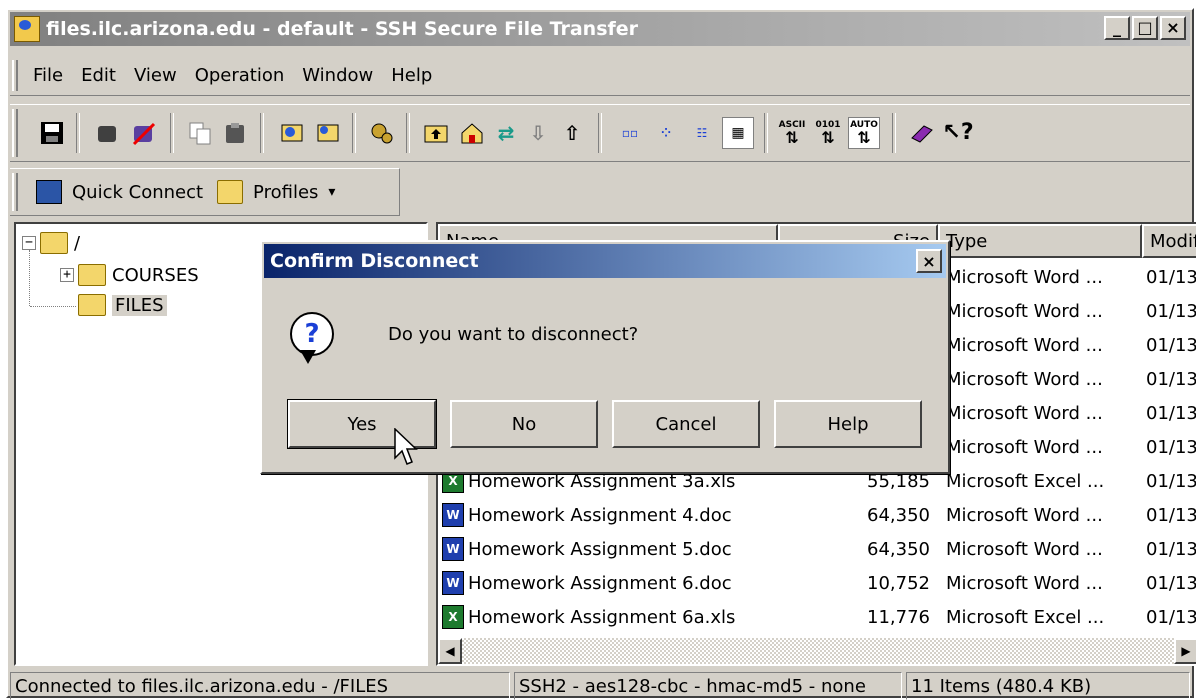  Describe the element at coordinates (572, 133) in the screenshot. I see `upload-icon: ⇧` at that location.